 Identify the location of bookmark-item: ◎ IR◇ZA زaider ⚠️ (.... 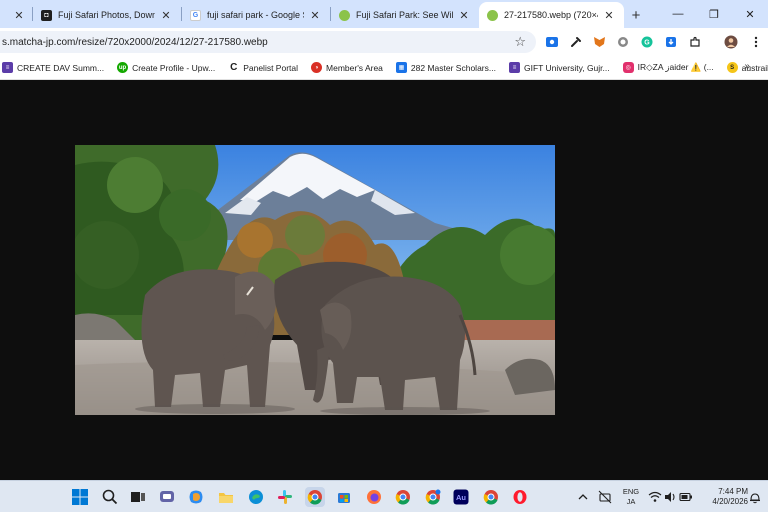
(668, 67).